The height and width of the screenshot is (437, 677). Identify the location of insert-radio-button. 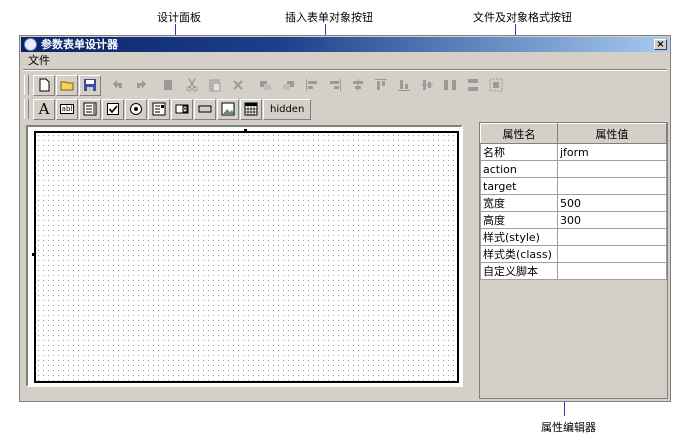
(136, 109).